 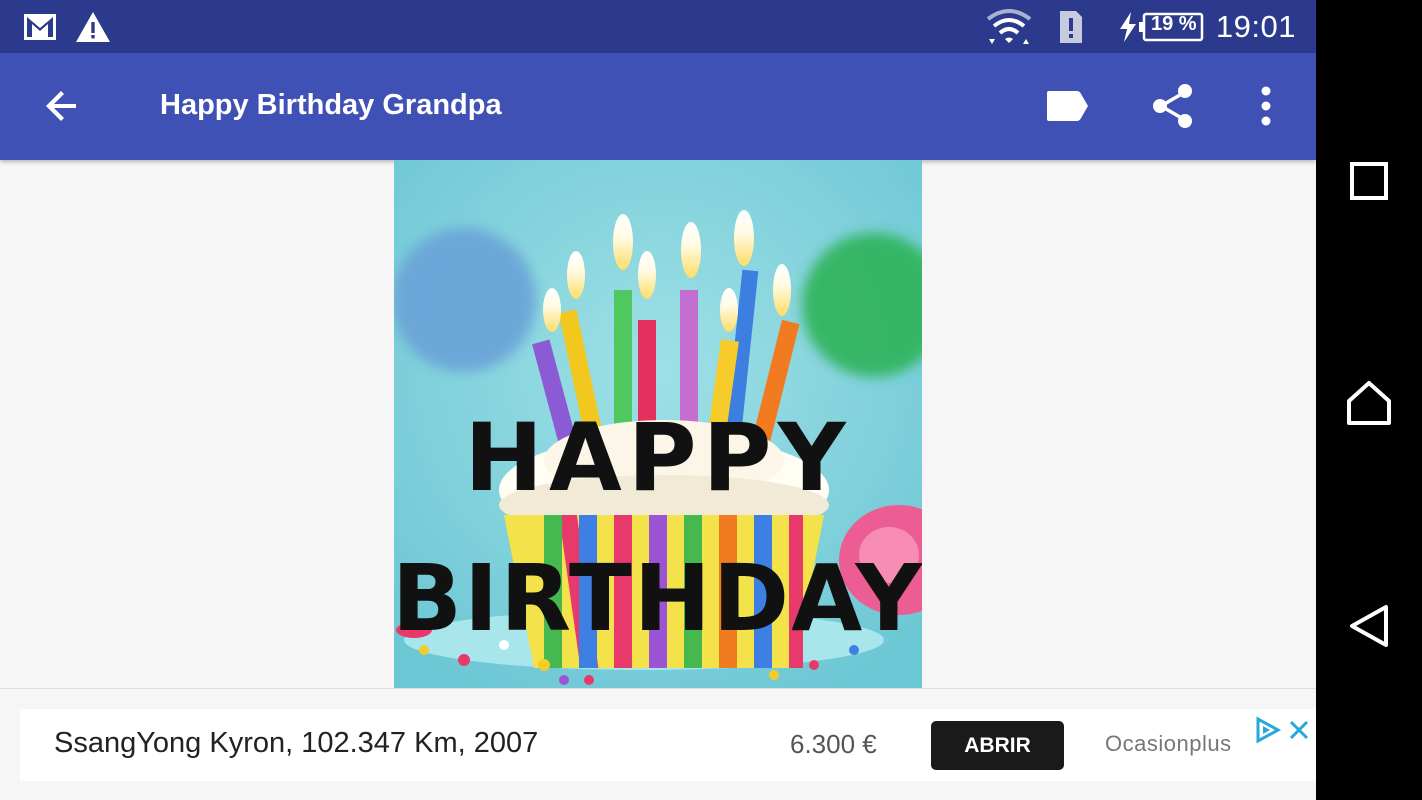 I want to click on charging-icon, so click(x=1128, y=27).